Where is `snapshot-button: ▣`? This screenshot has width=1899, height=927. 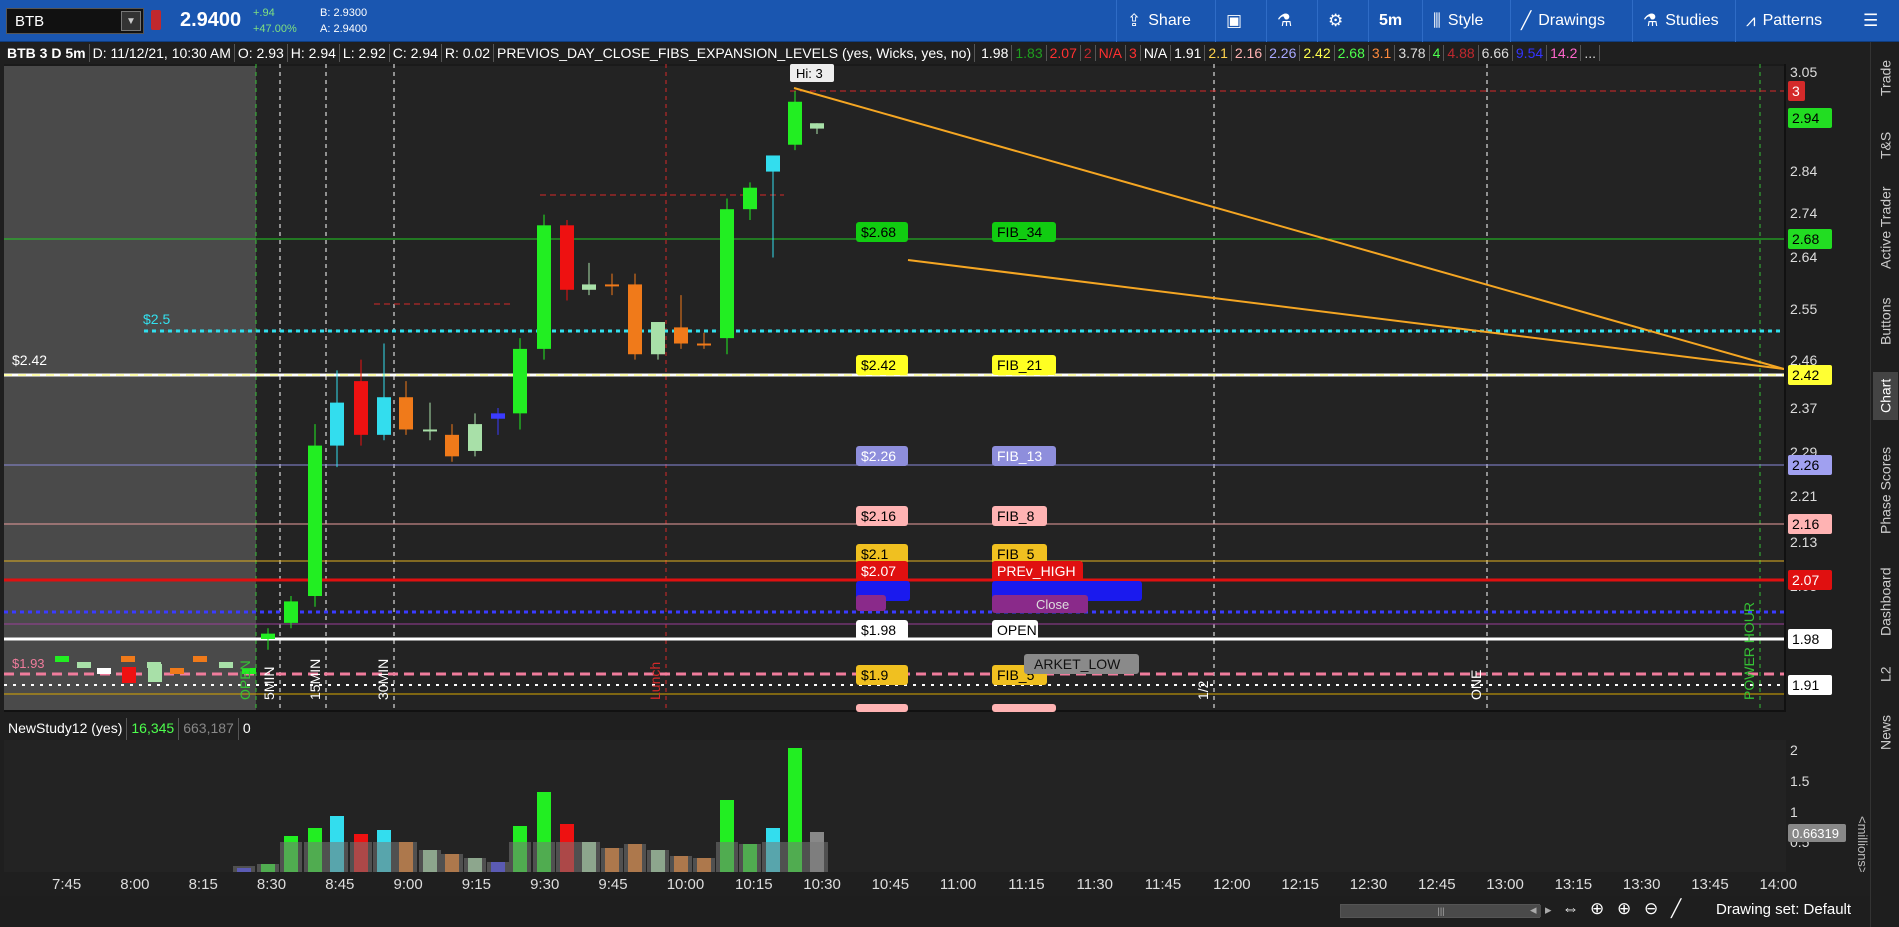
snapshot-button: ▣ is located at coordinates (1233, 21).